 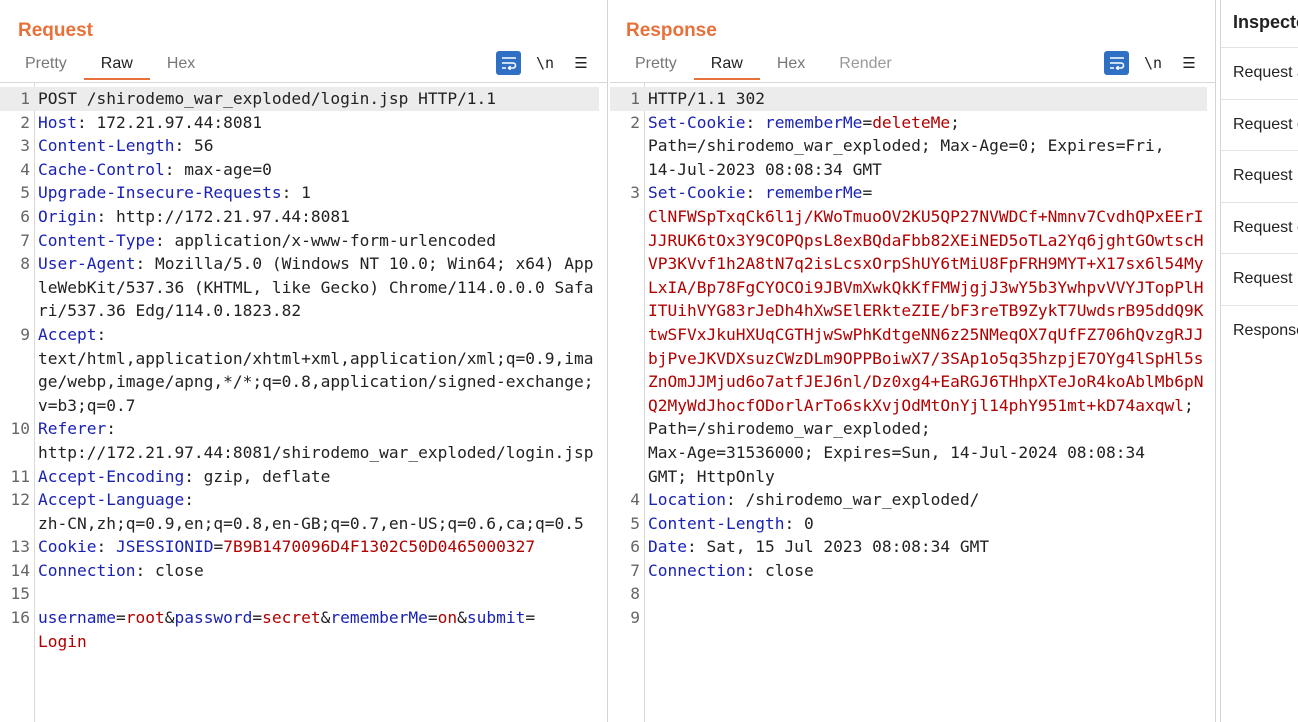 I want to click on code-line: 14 Connection: close, so click(x=299, y=571).